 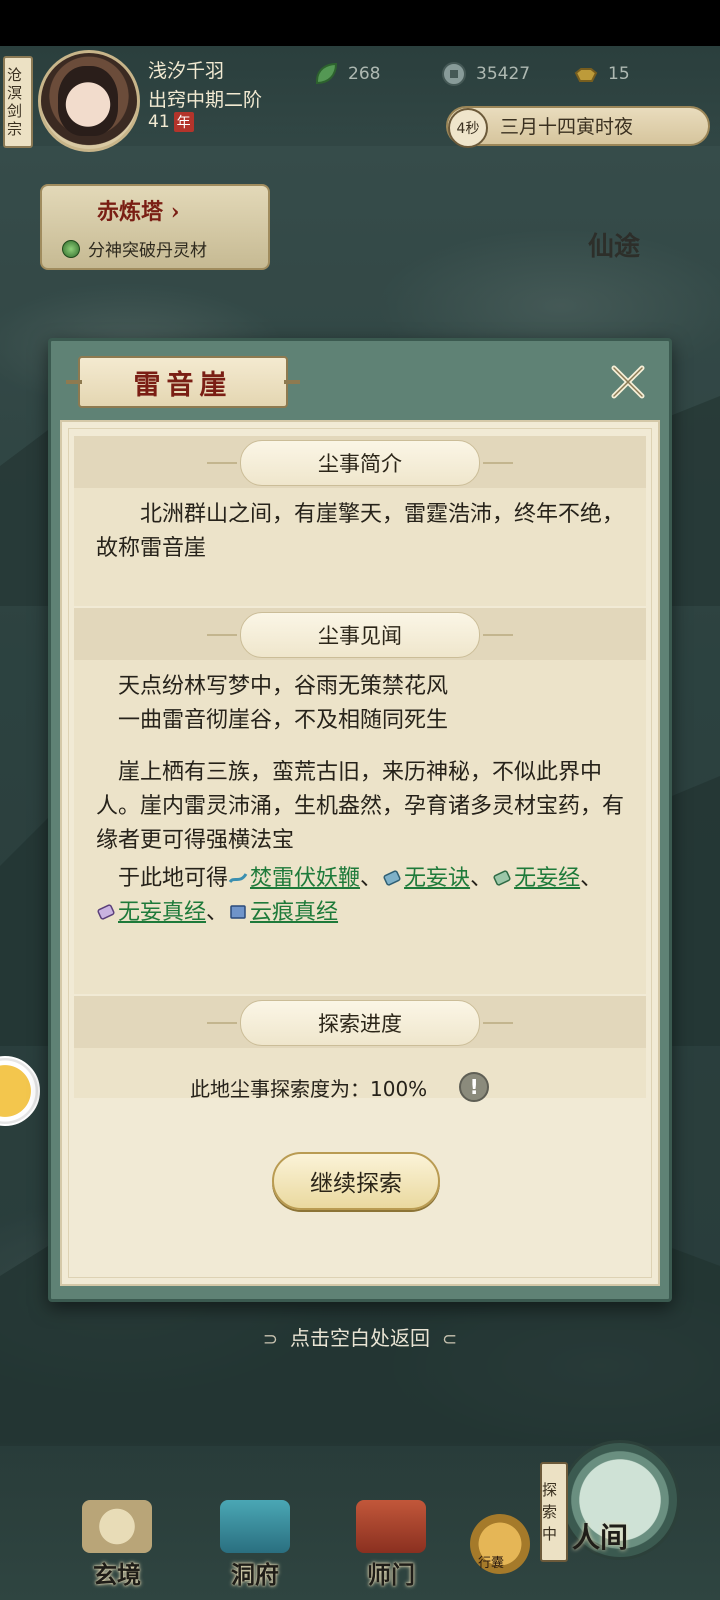 I want to click on lantern-icon, so click(x=255, y=1526).